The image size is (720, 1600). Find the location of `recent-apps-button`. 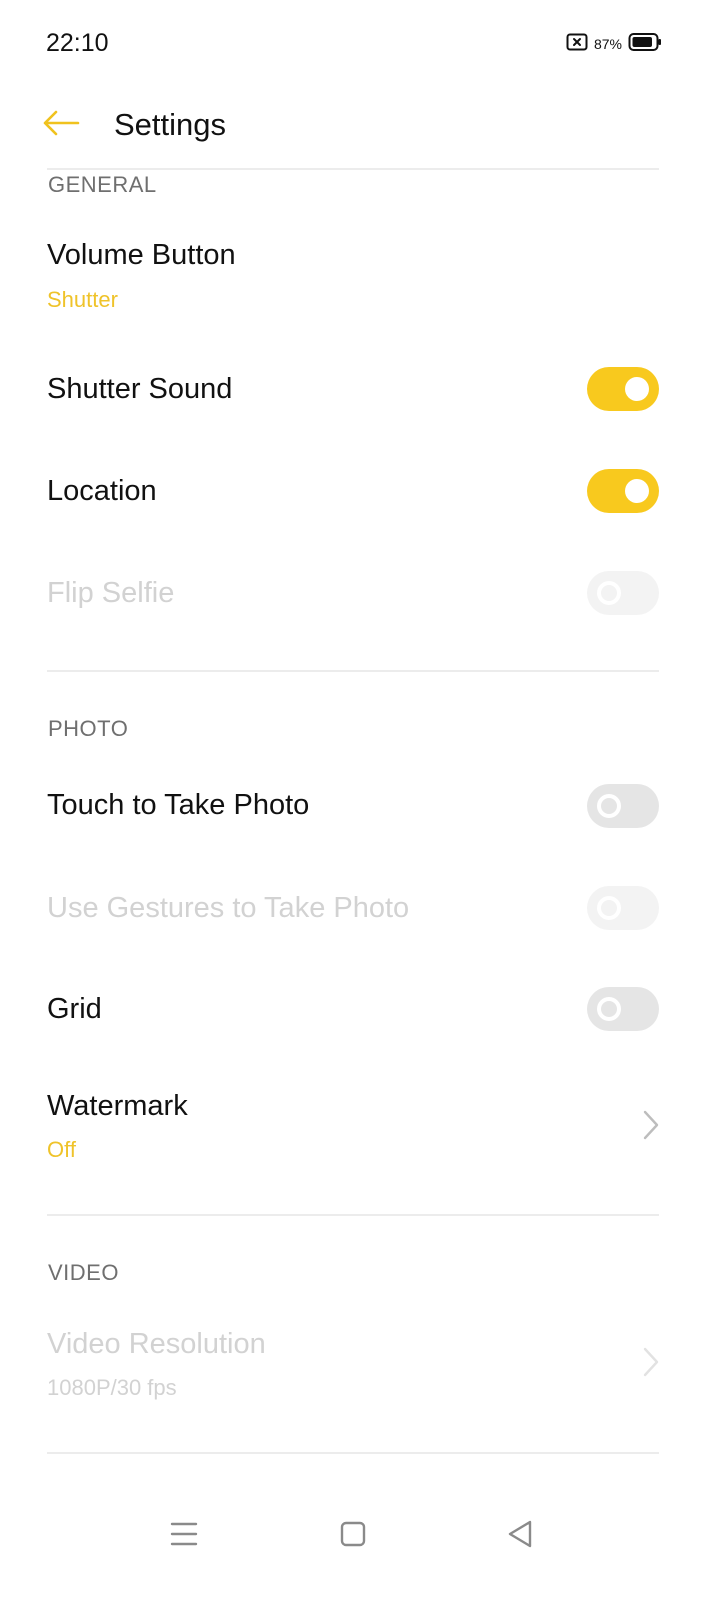

recent-apps-button is located at coordinates (184, 1536).